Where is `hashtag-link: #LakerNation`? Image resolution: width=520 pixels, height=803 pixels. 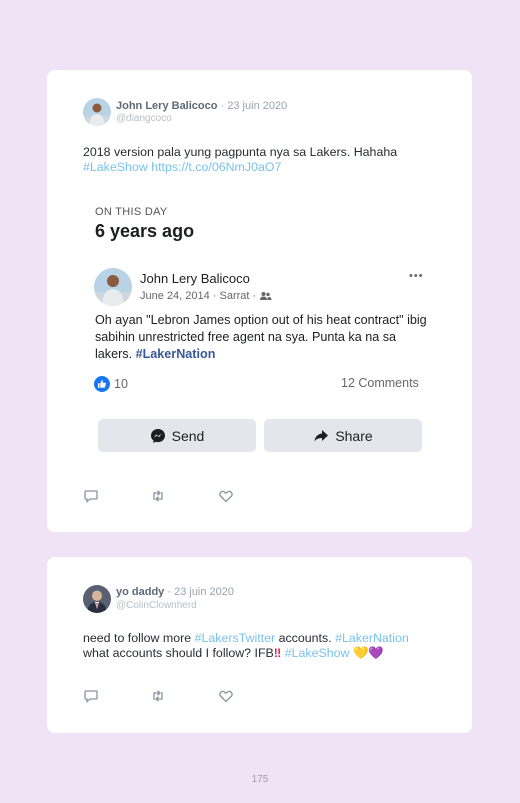
hashtag-link: #LakerNation is located at coordinates (372, 638).